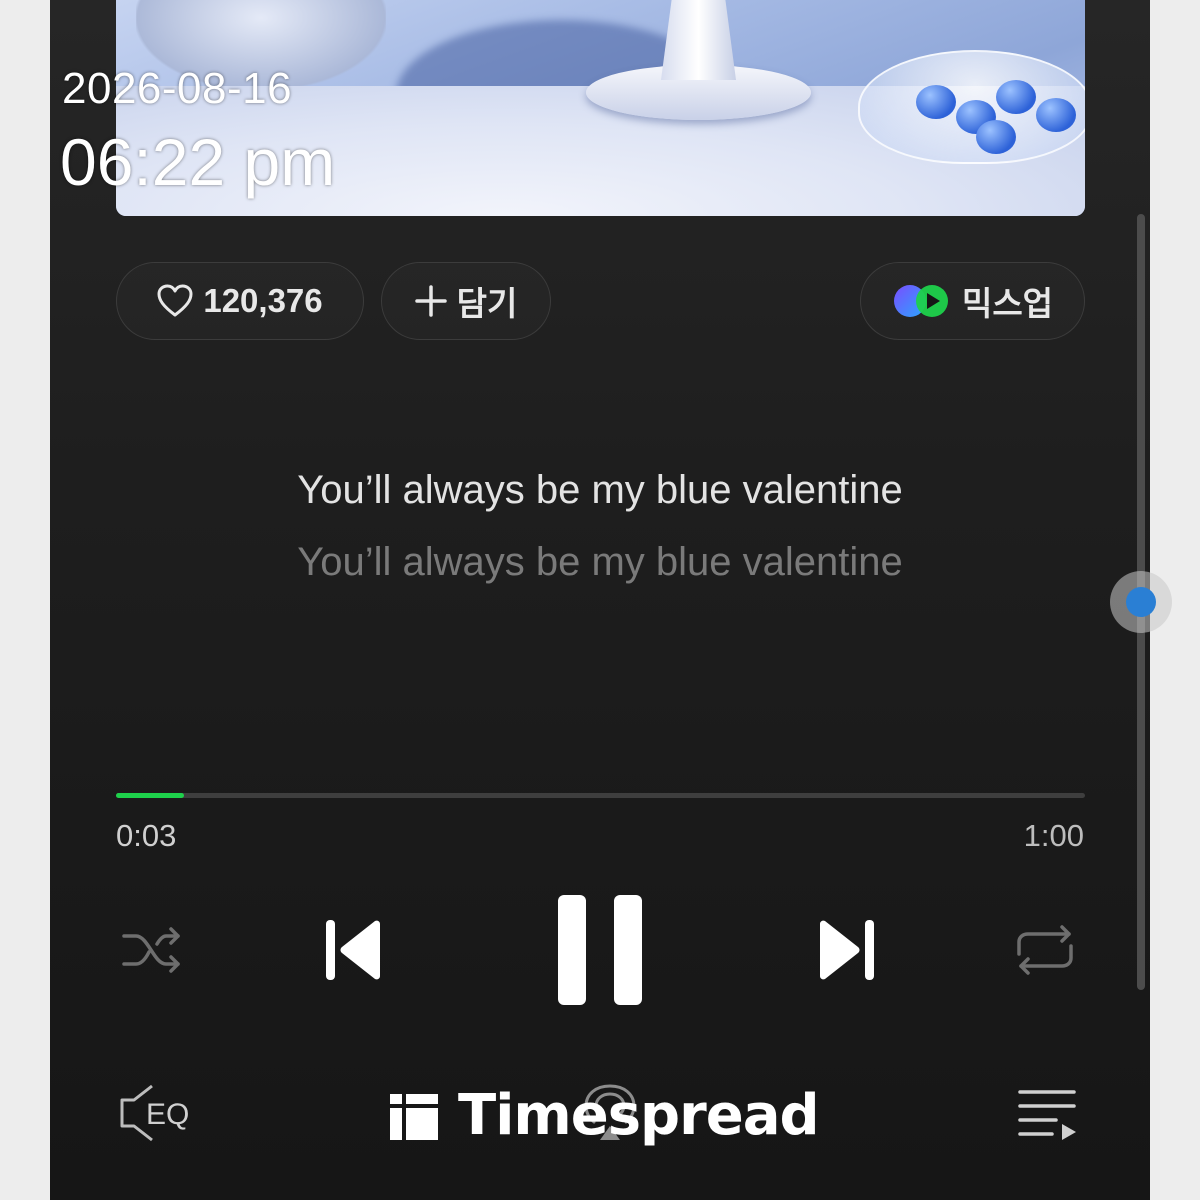 The image size is (1200, 1200). What do you see at coordinates (600, 795) in the screenshot?
I see `progress-bar` at bounding box center [600, 795].